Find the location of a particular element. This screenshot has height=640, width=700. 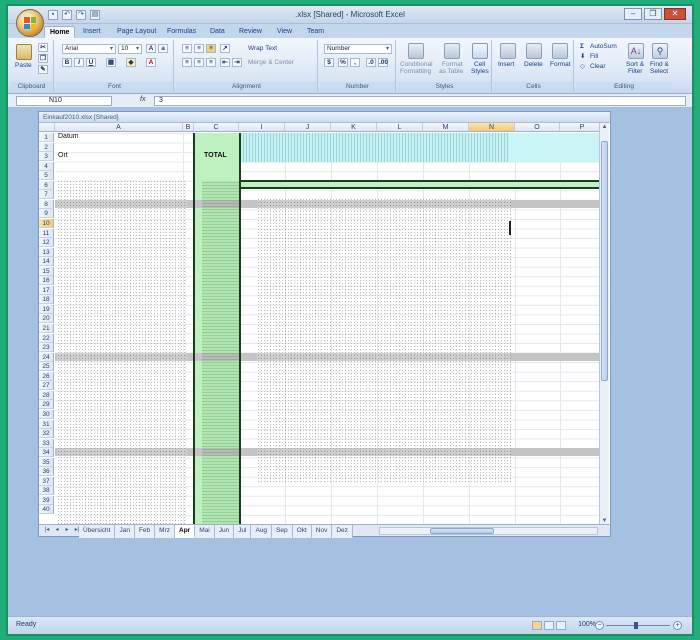

row-header-11: 11 is located at coordinates (46, 233).